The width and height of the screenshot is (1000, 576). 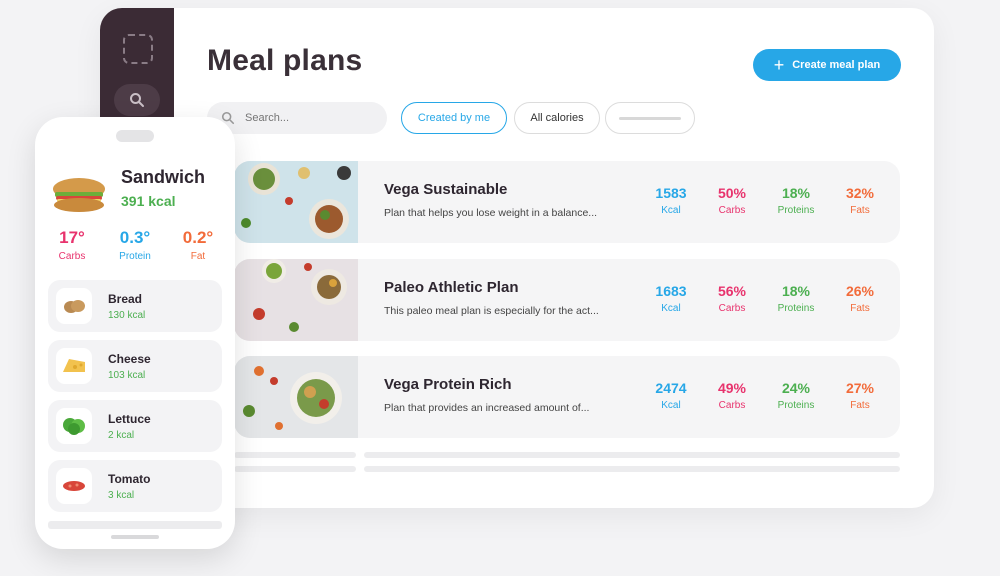 What do you see at coordinates (74, 366) in the screenshot?
I see `cheese-icon` at bounding box center [74, 366].